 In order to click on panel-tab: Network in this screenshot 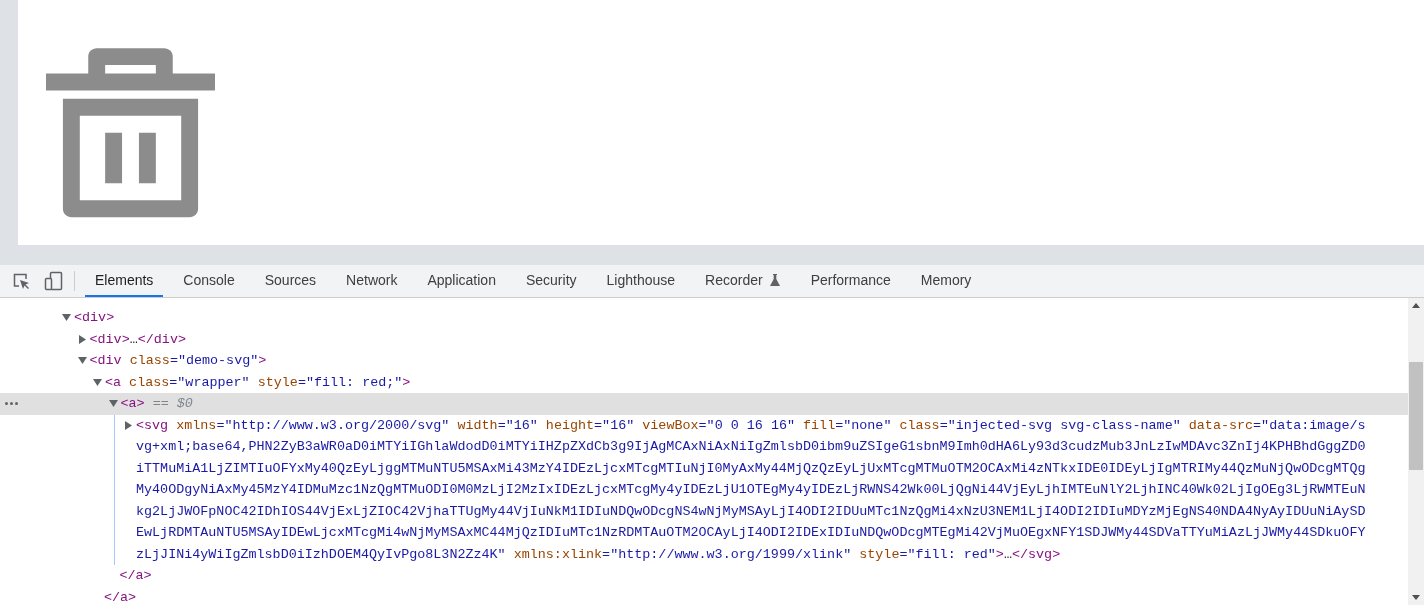, I will do `click(372, 281)`.